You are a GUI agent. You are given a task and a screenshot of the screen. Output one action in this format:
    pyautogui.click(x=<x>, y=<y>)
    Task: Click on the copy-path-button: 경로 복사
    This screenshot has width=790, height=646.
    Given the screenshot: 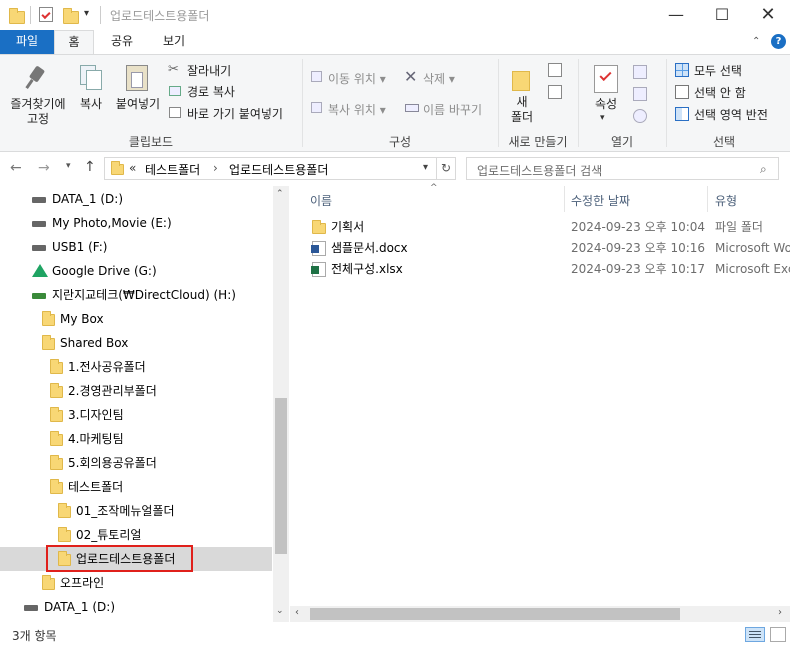 What is the action you would take?
    pyautogui.click(x=211, y=91)
    